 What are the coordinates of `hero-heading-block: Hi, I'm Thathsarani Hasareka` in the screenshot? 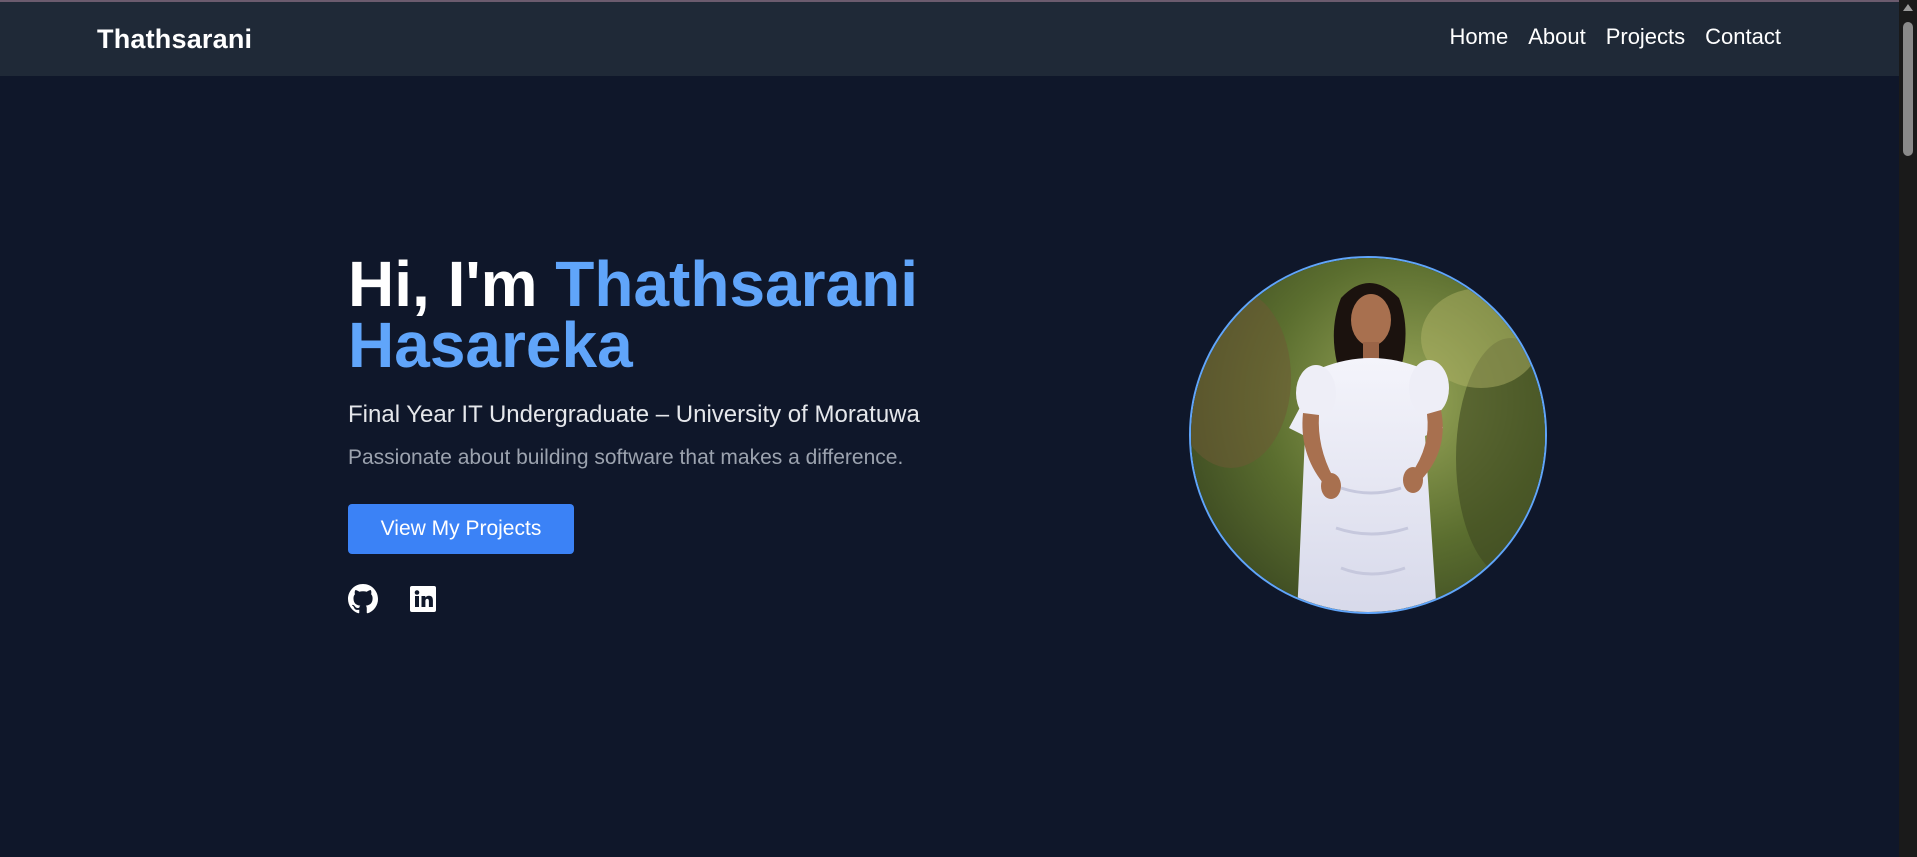 It's located at (708, 314).